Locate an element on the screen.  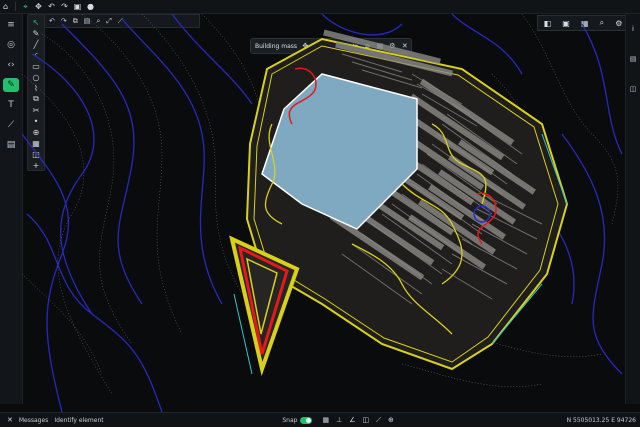
snap-label: Snap is located at coordinates (290, 420).